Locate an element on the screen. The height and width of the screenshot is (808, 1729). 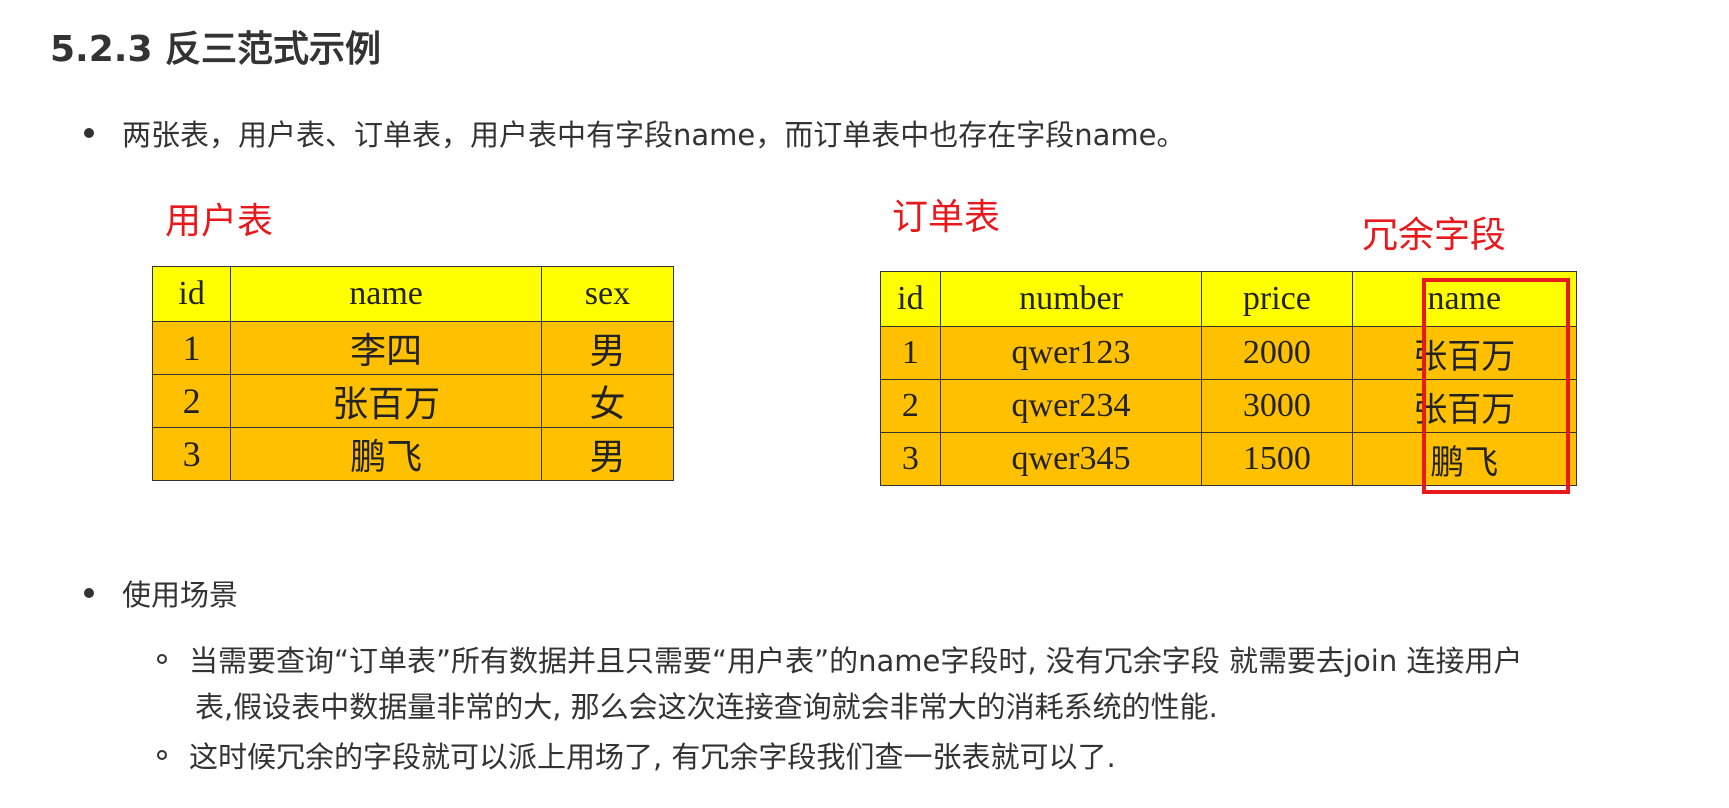
table-row: 1 李四 男 is located at coordinates (413, 348).